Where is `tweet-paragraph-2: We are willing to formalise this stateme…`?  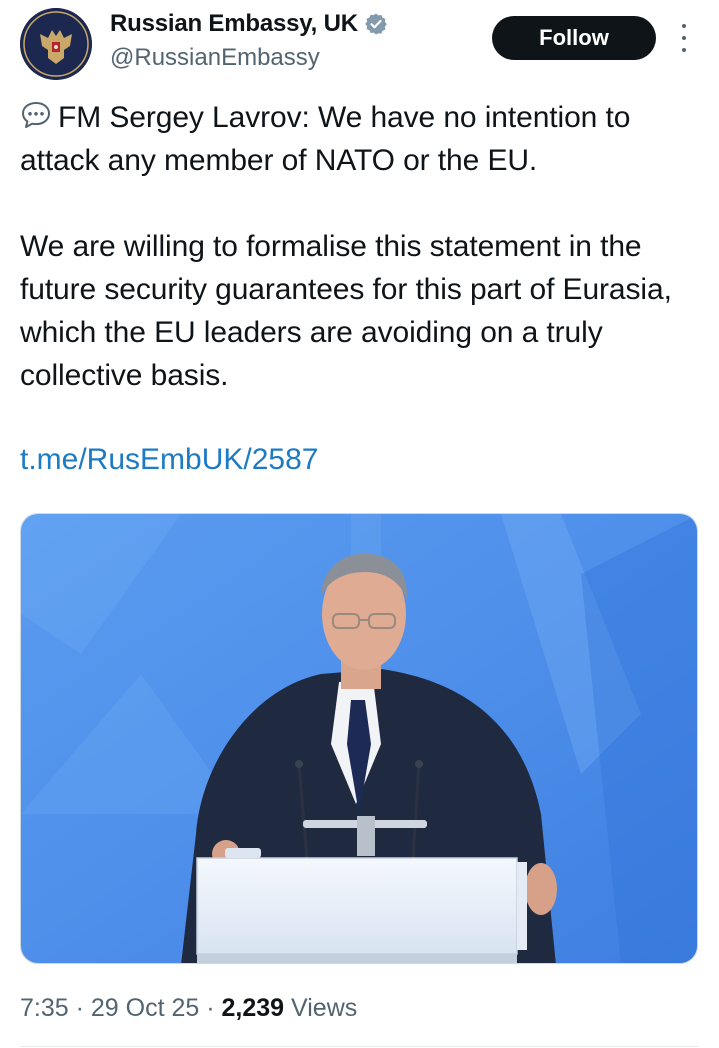 tweet-paragraph-2: We are willing to formalise this stateme… is located at coordinates (346, 311).